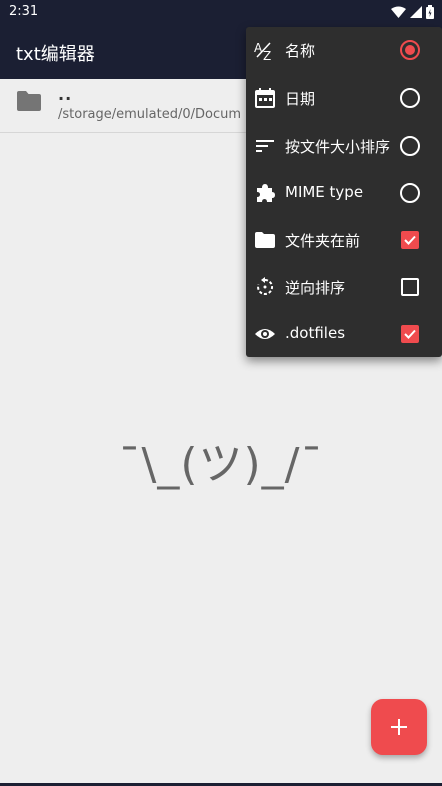 The image size is (442, 786). What do you see at coordinates (262, 51) in the screenshot?
I see `sort-az-icon: A Z` at bounding box center [262, 51].